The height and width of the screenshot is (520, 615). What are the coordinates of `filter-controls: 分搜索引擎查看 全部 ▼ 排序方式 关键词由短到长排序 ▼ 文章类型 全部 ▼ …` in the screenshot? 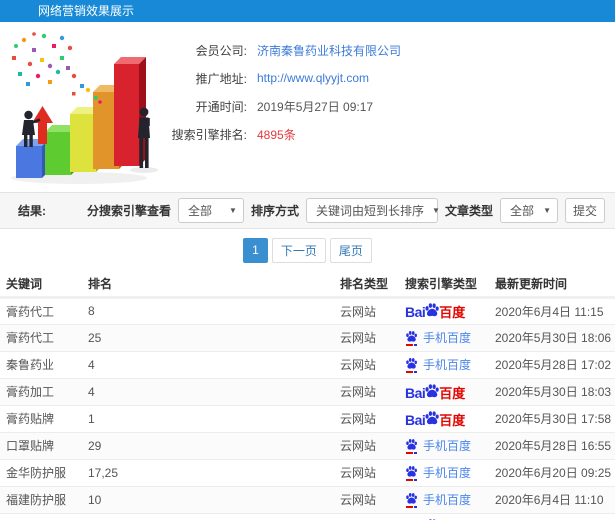 It's located at (346, 210).